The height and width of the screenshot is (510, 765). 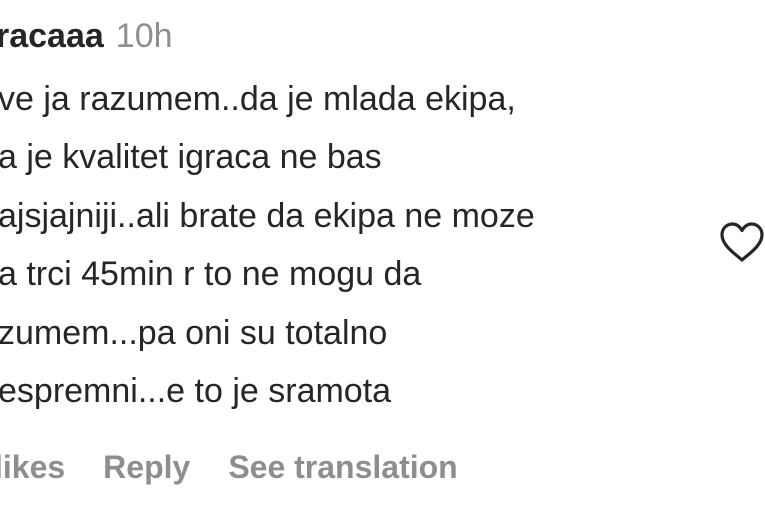 What do you see at coordinates (211, 274) in the screenshot?
I see `comment-line: a trci 45min r to ne mogu da` at bounding box center [211, 274].